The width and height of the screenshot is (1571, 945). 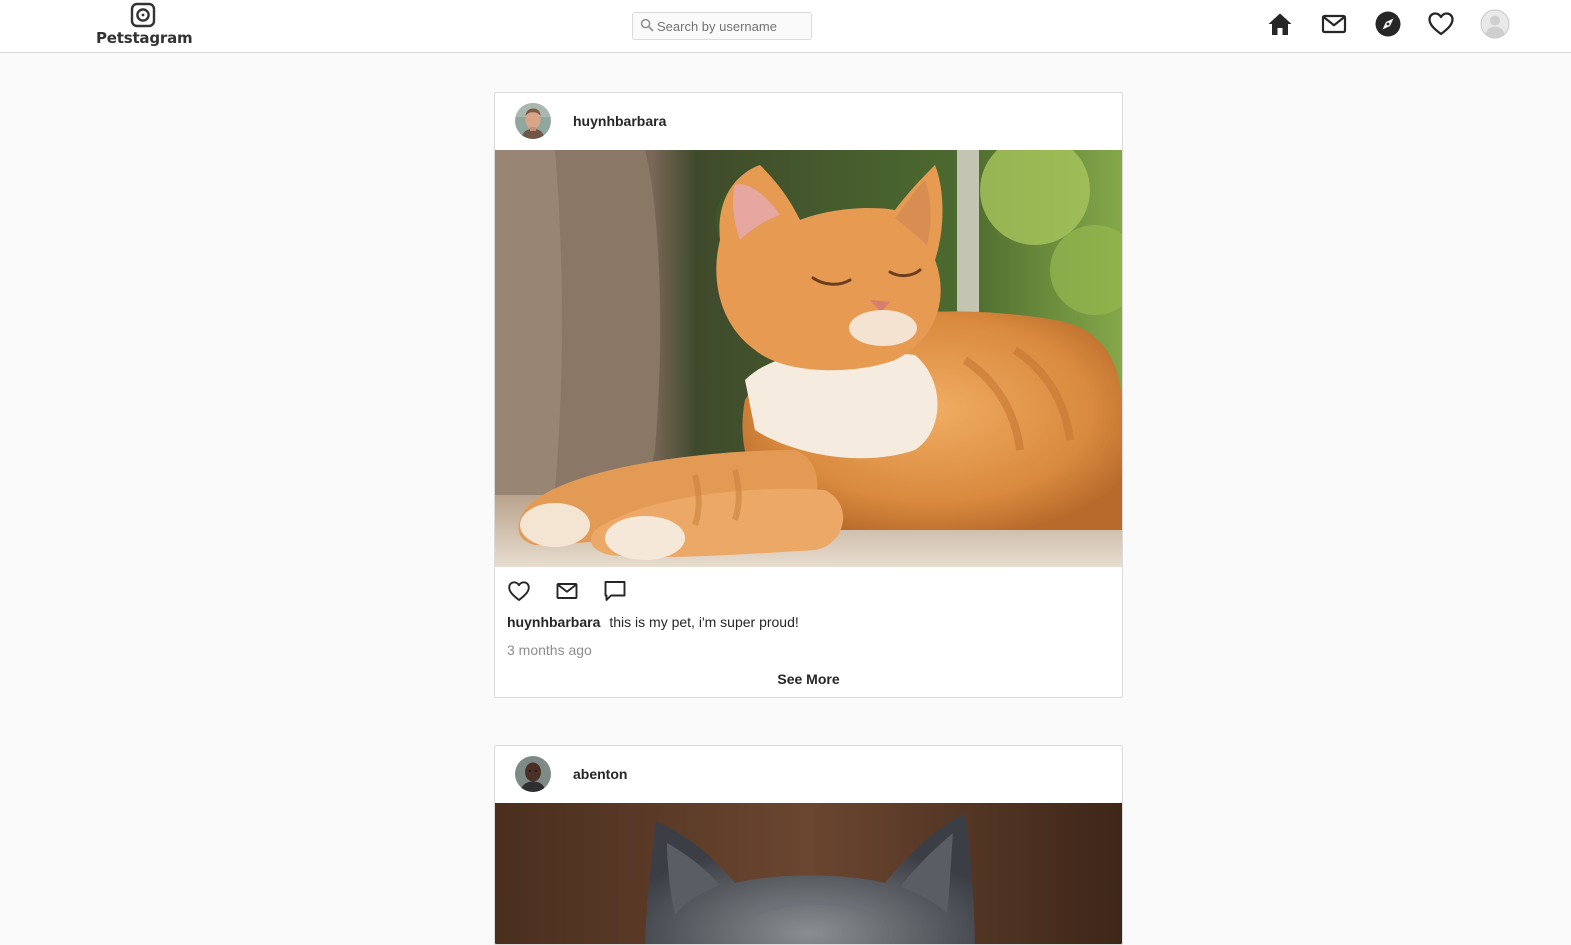 I want to click on top-nav-bar: Petstagram, so click(x=785, y=26).